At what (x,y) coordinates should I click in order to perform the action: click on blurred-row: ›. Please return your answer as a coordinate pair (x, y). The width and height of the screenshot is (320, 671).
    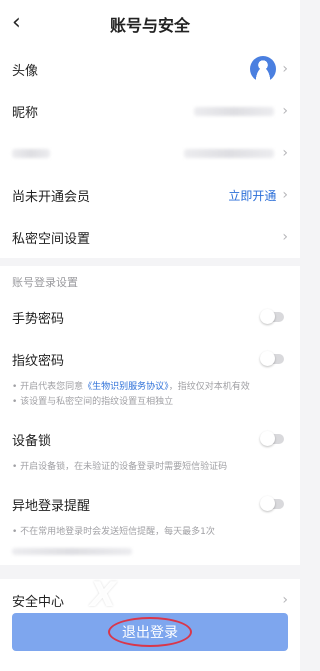
    Looking at the image, I should click on (150, 153).